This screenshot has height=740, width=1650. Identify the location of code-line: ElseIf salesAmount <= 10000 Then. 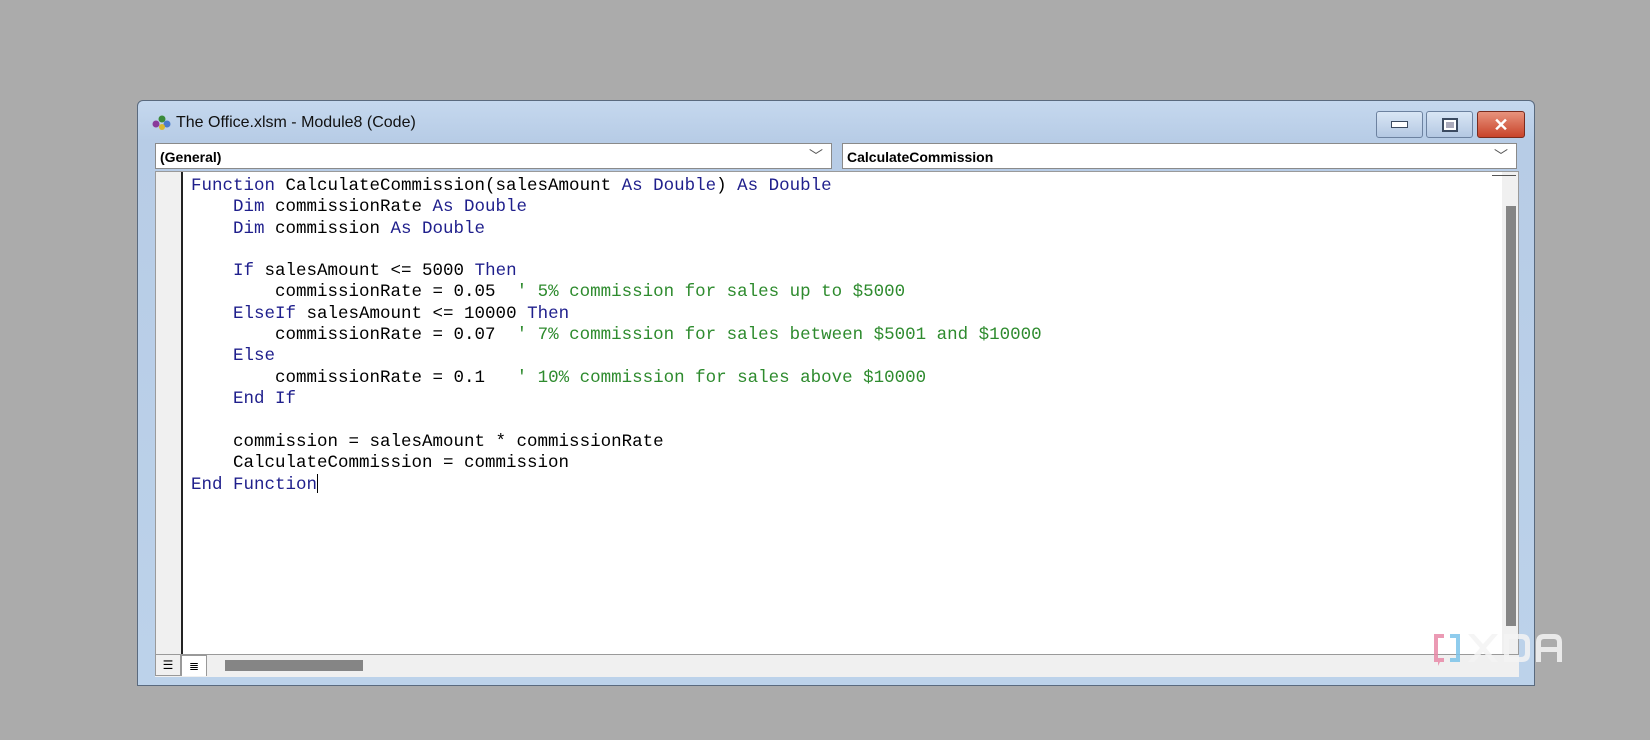
(616, 314).